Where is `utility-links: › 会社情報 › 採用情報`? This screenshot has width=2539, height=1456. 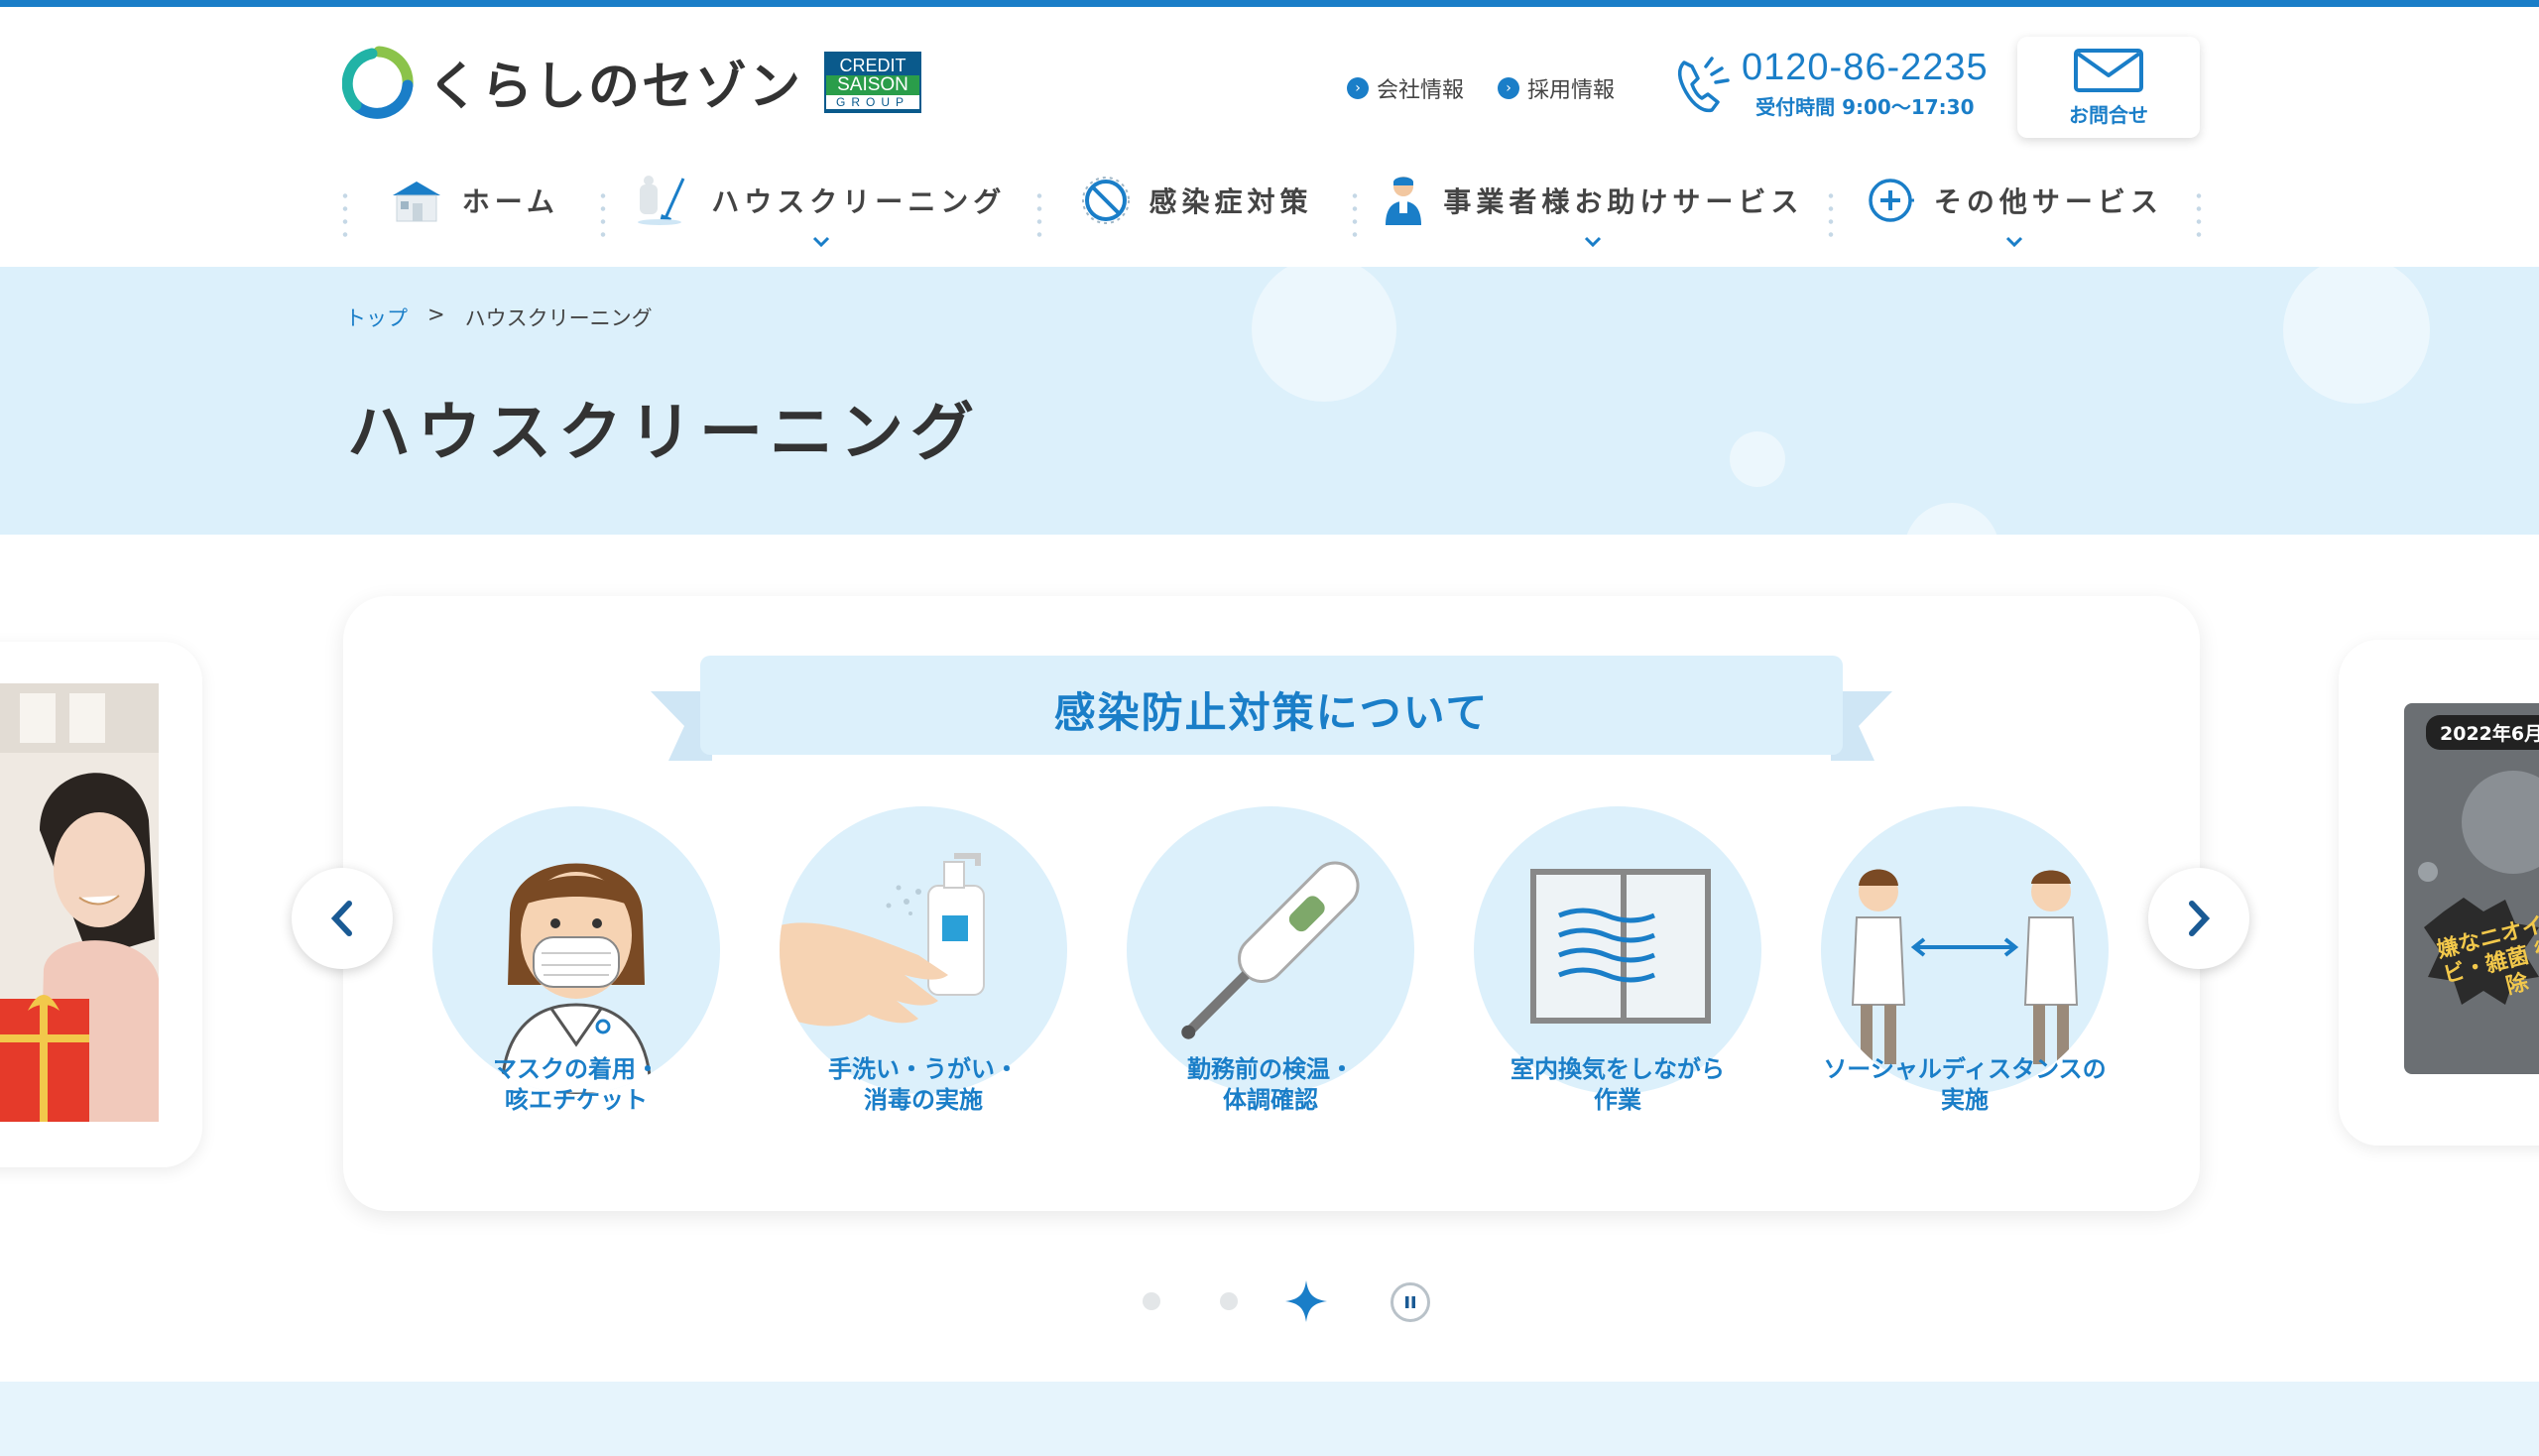
utility-links: › 会社情報 › 採用情報 is located at coordinates (1481, 88).